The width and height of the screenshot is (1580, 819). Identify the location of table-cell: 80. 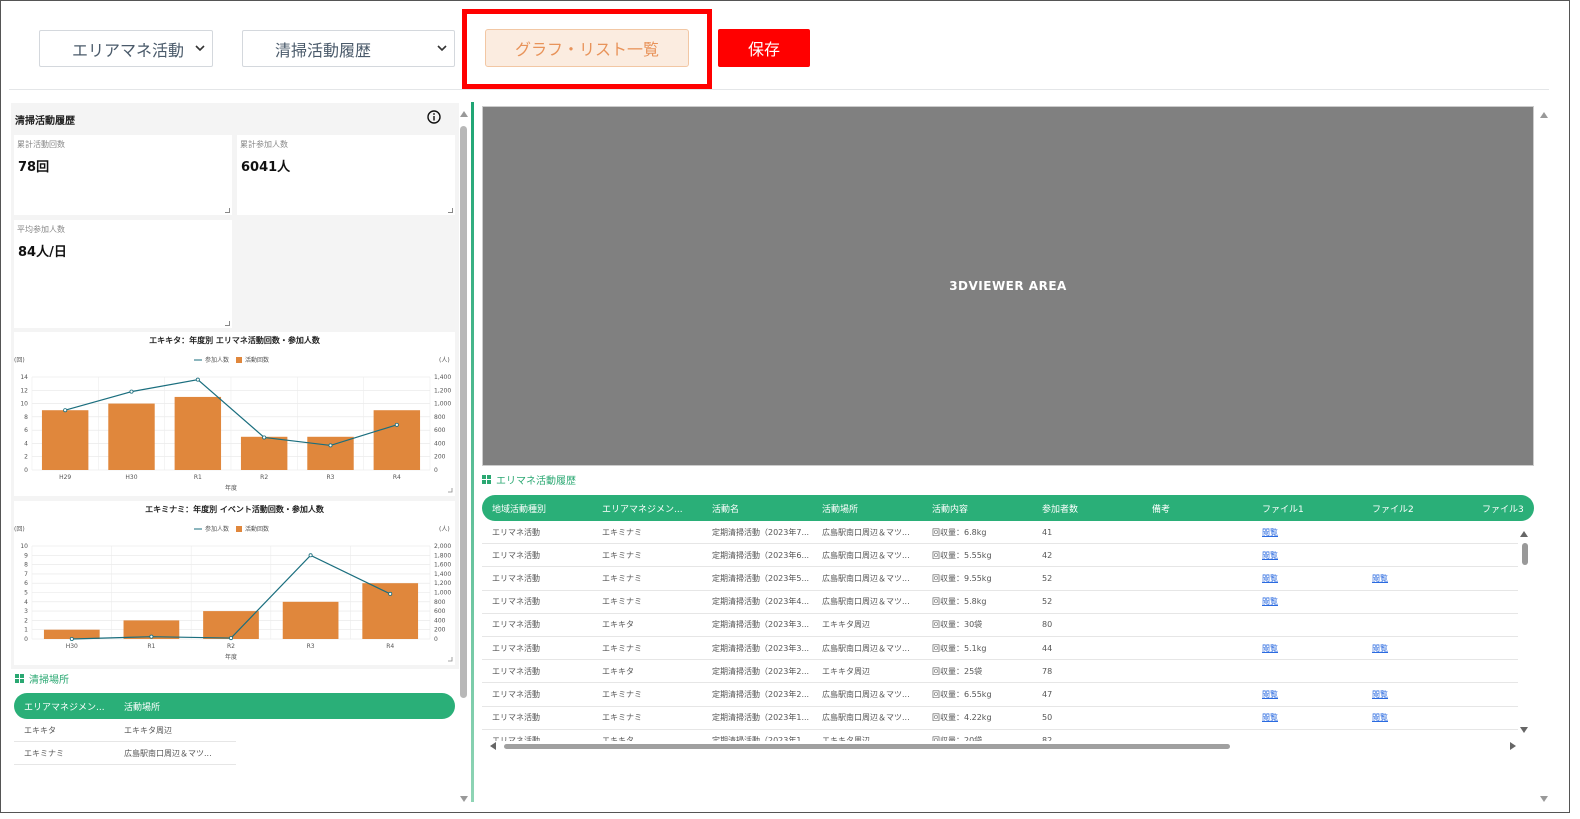
(1047, 625).